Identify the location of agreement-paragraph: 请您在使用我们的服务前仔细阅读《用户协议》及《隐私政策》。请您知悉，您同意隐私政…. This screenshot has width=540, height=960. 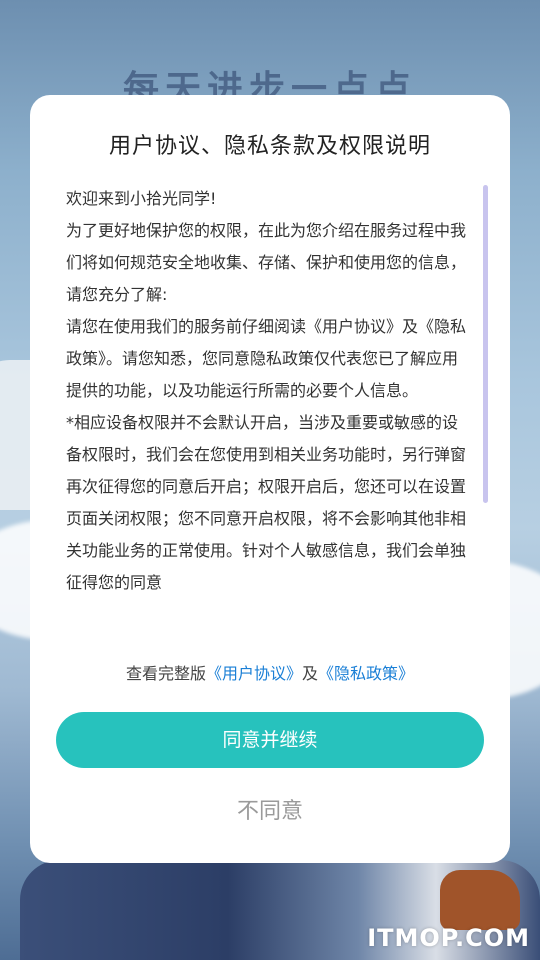
(266, 358).